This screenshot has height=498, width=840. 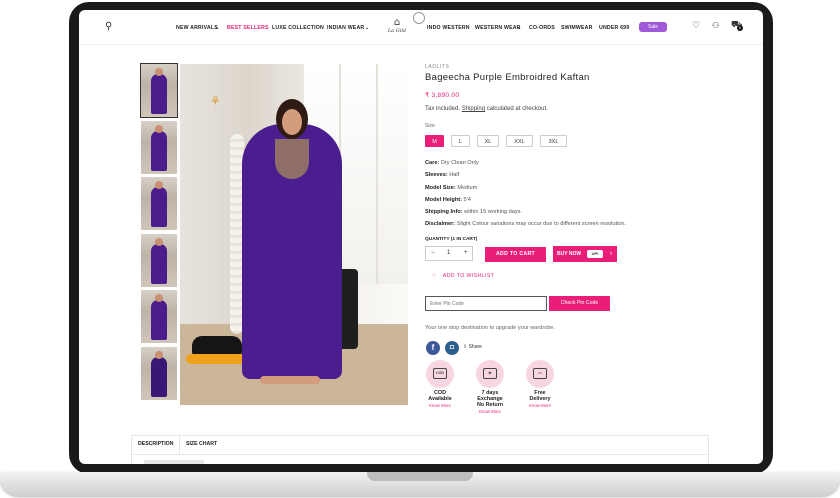 What do you see at coordinates (443, 109) in the screenshot?
I see `tax-prefix: Tax included.` at bounding box center [443, 109].